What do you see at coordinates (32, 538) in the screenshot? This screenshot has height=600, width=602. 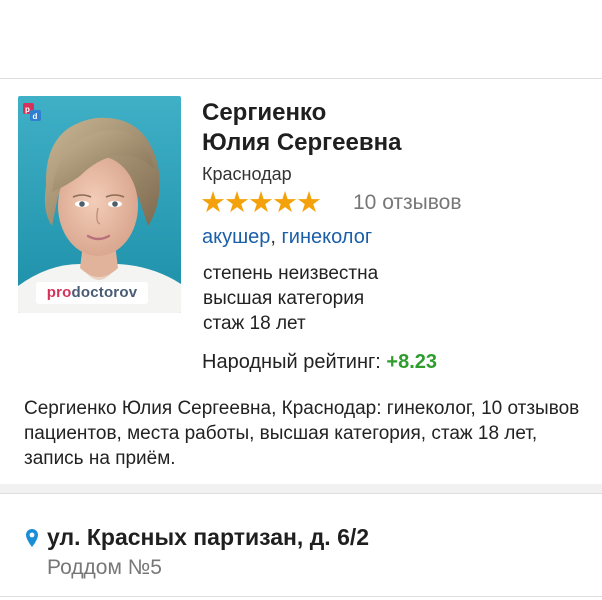 I see `location-pin-icon` at bounding box center [32, 538].